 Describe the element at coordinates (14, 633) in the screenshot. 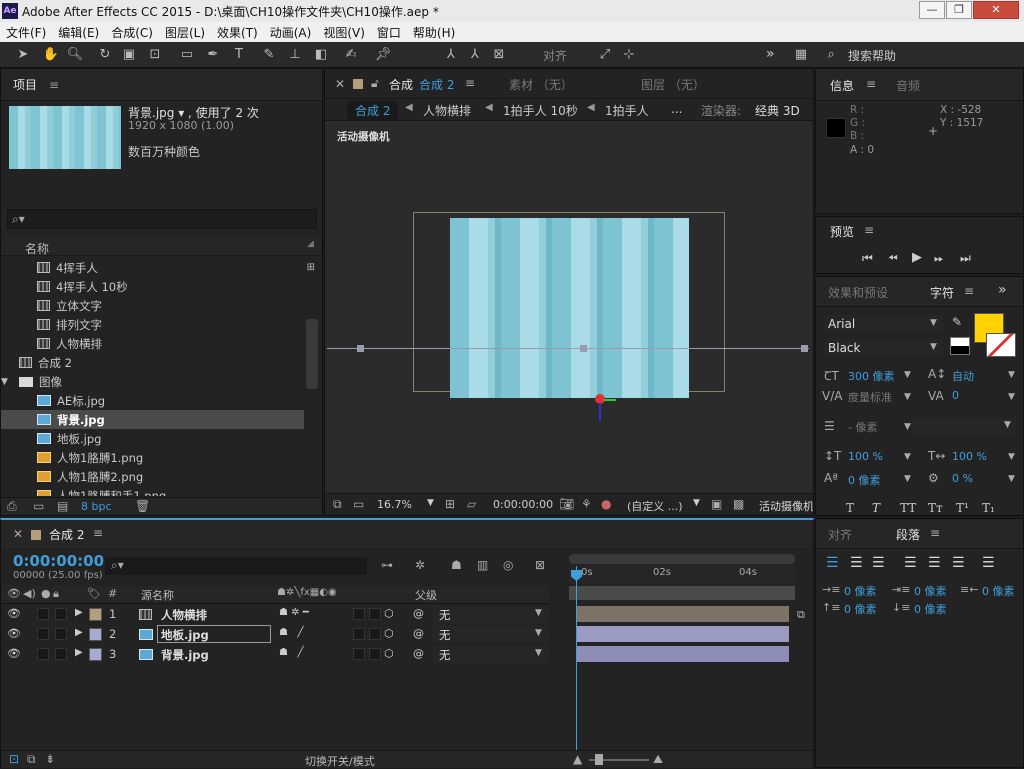

I see `eye-icon: 👁︎` at that location.